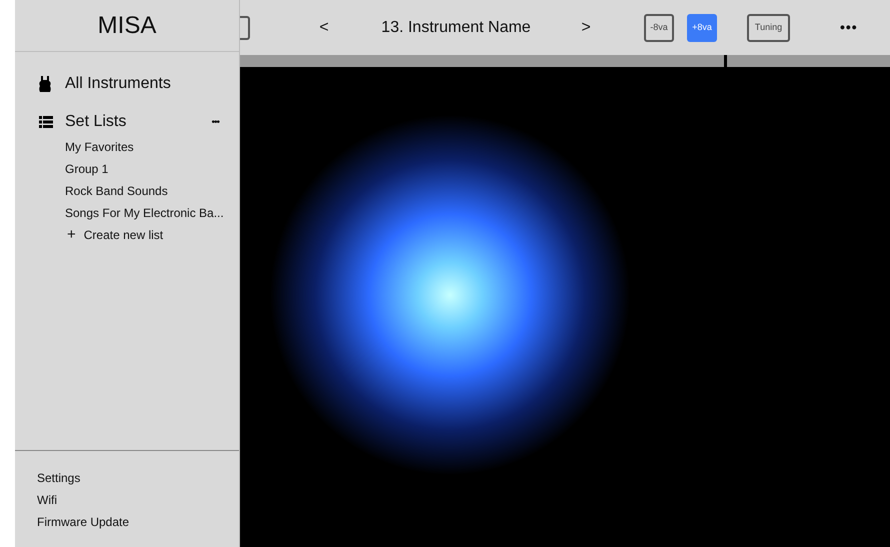  I want to click on guitar-icon, so click(45, 84).